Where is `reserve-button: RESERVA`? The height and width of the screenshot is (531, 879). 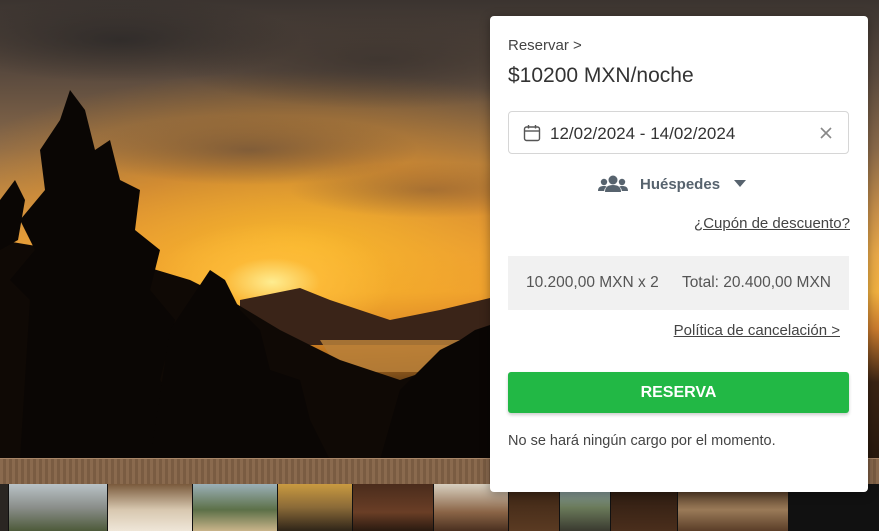 reserve-button: RESERVA is located at coordinates (678, 392).